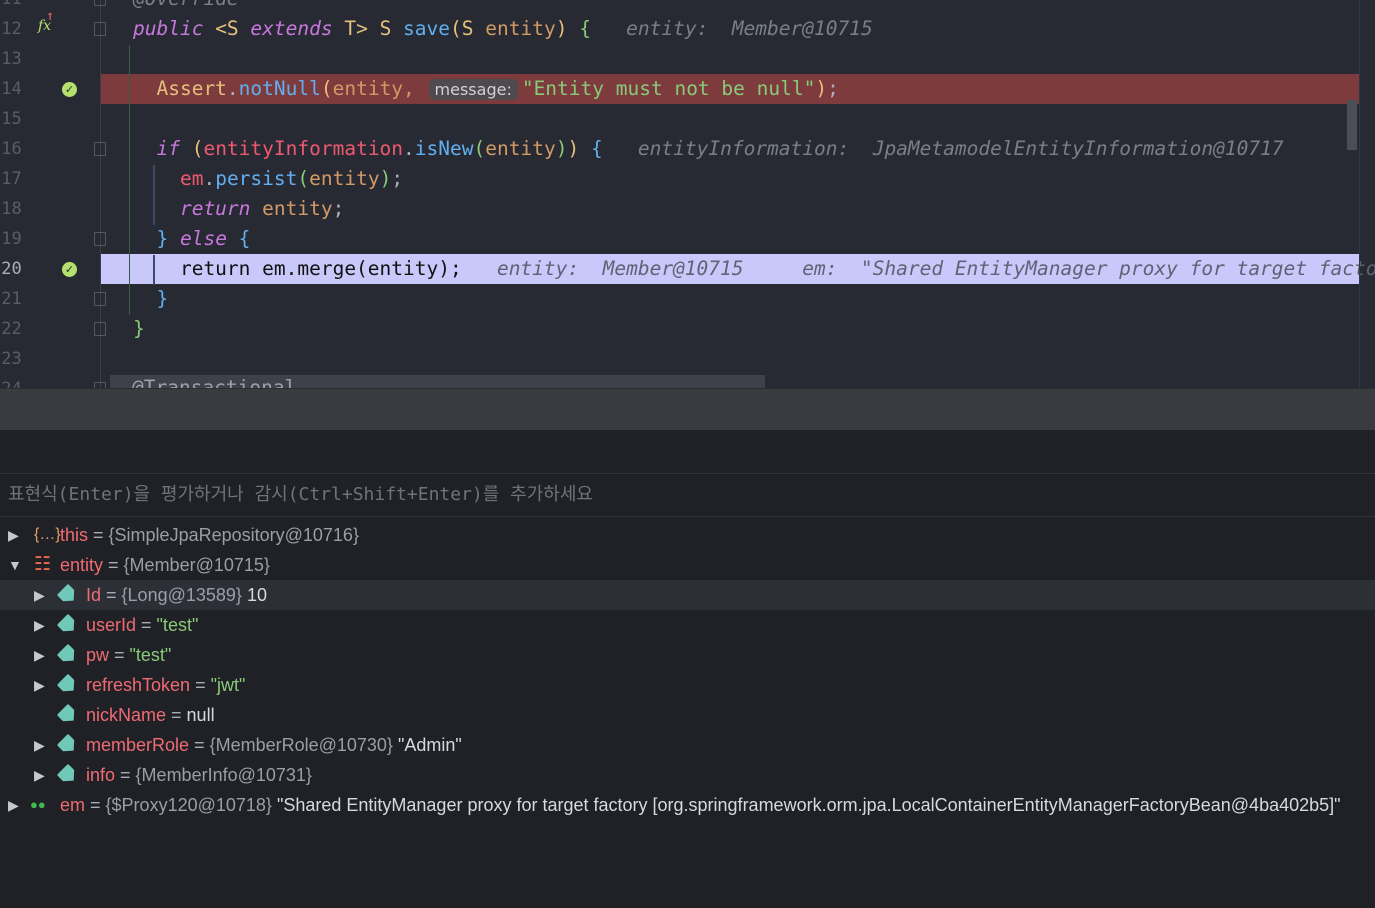 This screenshot has width=1375, height=908. Describe the element at coordinates (73, 805) in the screenshot. I see `variable-name: em` at that location.